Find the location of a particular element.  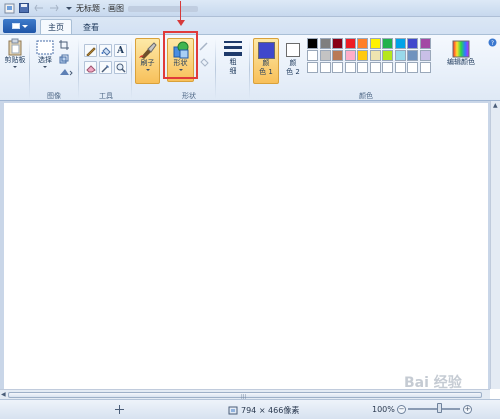

resize-button is located at coordinates (64, 59).